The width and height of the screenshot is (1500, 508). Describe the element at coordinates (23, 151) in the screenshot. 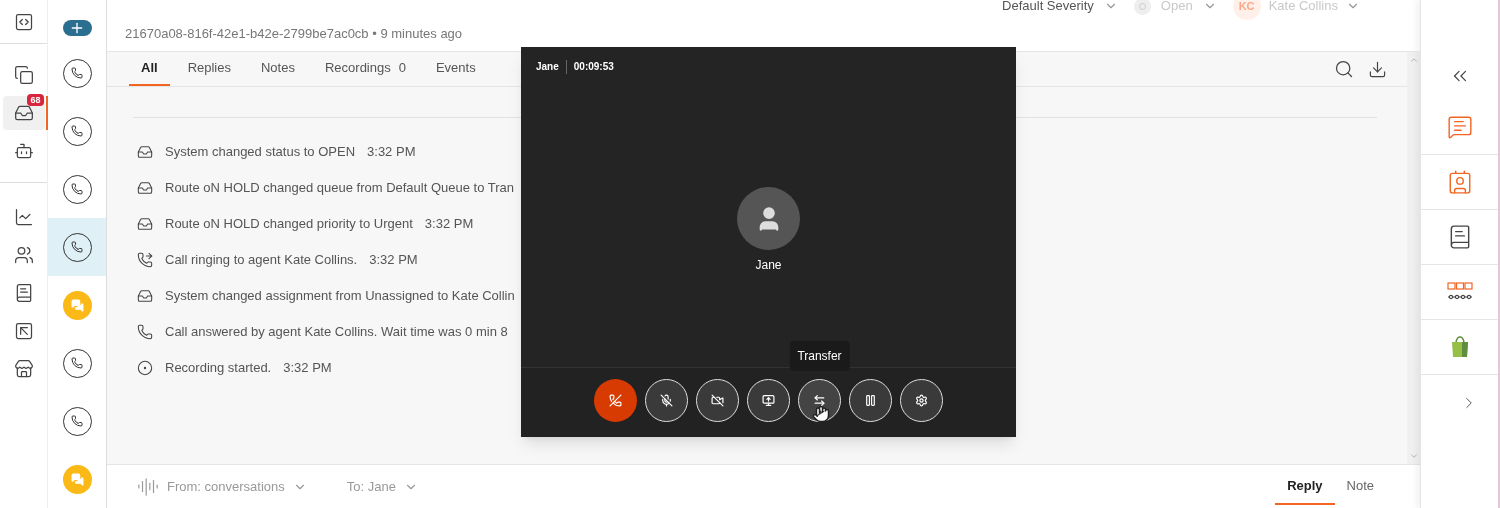

I see `robot-icon` at that location.